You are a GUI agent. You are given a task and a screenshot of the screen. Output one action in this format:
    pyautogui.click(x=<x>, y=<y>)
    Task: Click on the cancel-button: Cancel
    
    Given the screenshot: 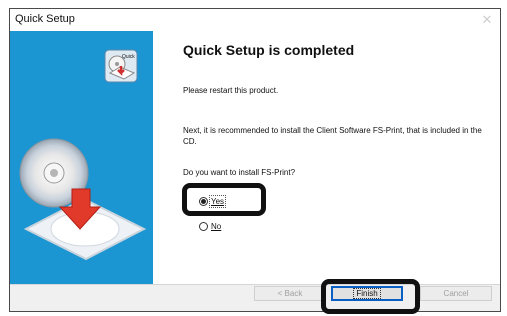 What is the action you would take?
    pyautogui.click(x=456, y=293)
    